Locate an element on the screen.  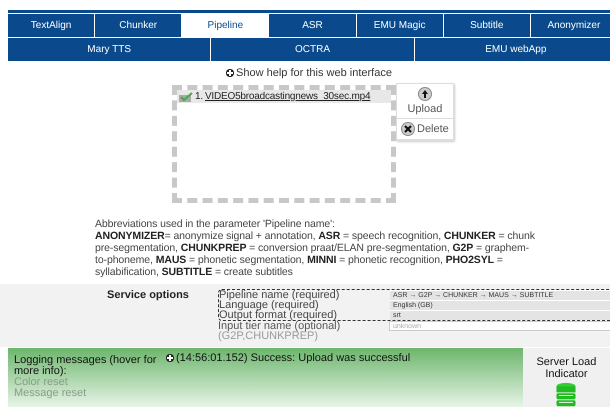
log-message: (14:56:01.152) Success: Upload was successful is located at coordinates (293, 358).